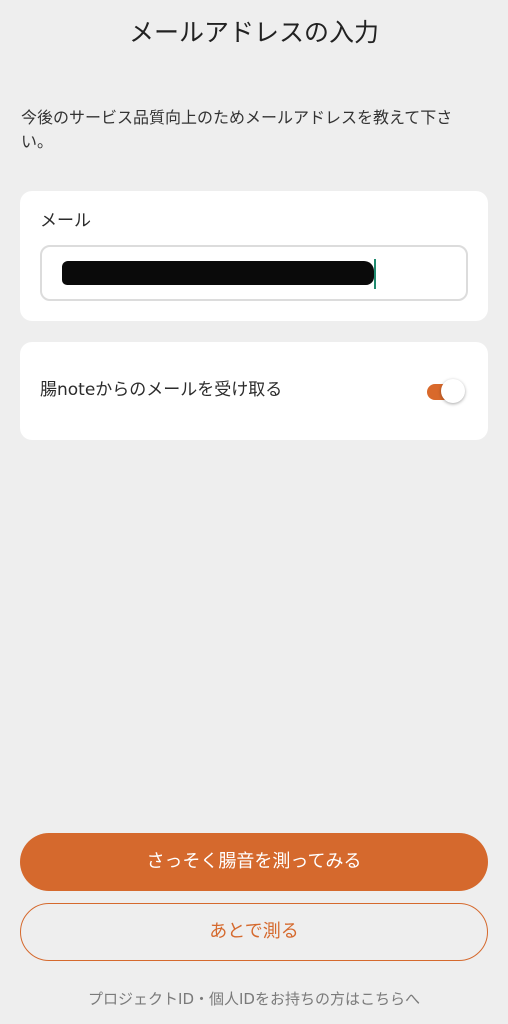 This screenshot has height=1024, width=508. Describe the element at coordinates (218, 273) in the screenshot. I see `redacted-email-value` at that location.